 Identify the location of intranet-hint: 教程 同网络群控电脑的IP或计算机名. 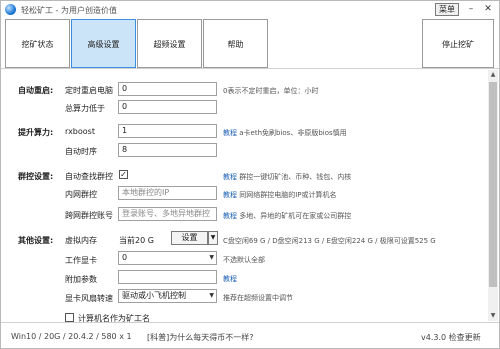
(280, 195).